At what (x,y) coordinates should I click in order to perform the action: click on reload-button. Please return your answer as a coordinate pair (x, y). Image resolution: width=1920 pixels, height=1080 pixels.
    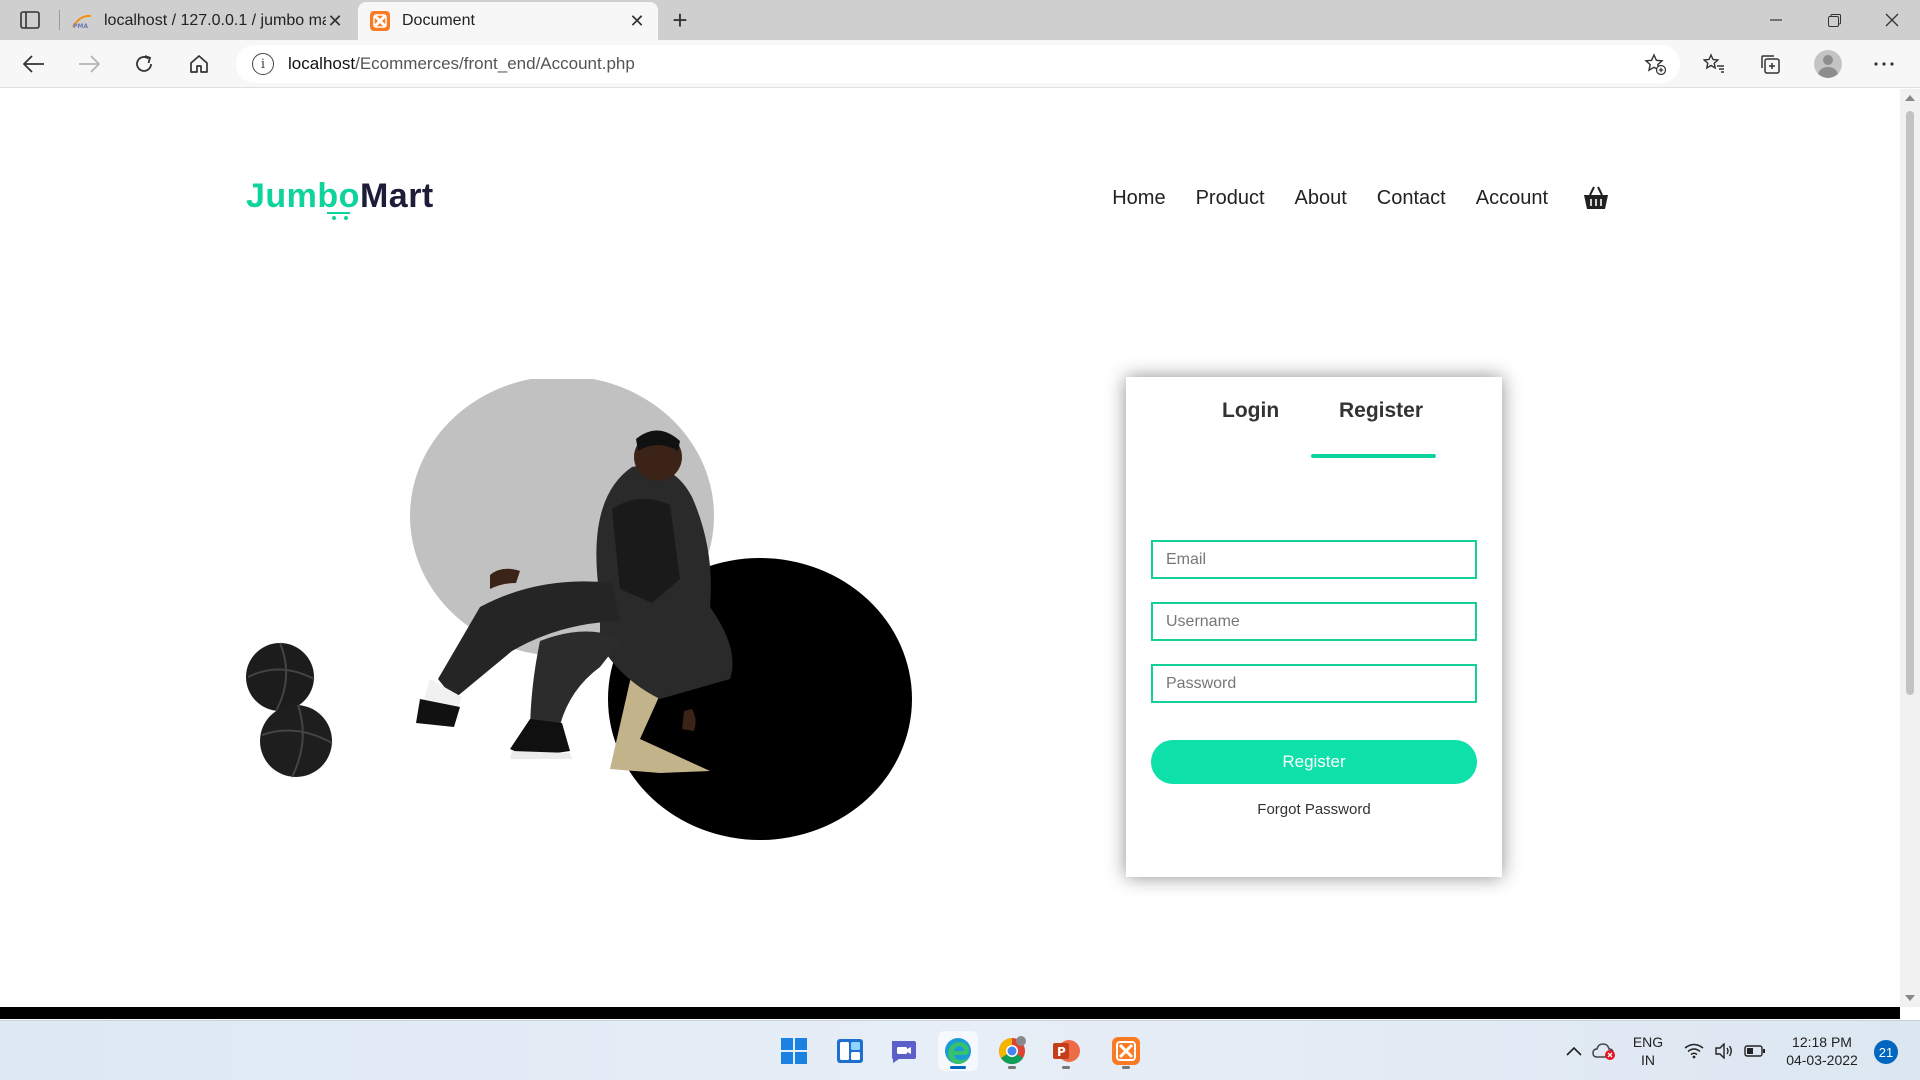
    Looking at the image, I should click on (144, 64).